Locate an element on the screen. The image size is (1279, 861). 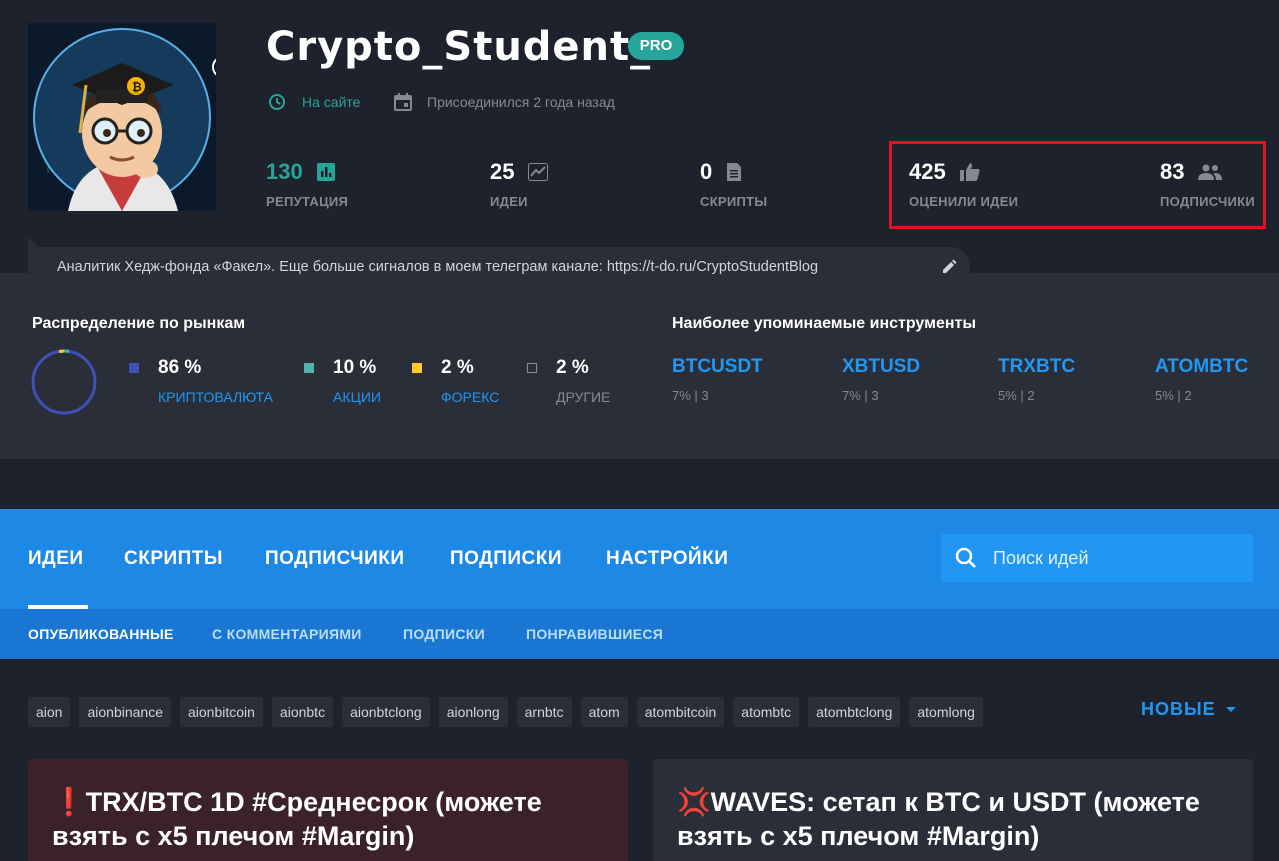
instrument-symbol: ATOMBTC is located at coordinates (1201, 367).